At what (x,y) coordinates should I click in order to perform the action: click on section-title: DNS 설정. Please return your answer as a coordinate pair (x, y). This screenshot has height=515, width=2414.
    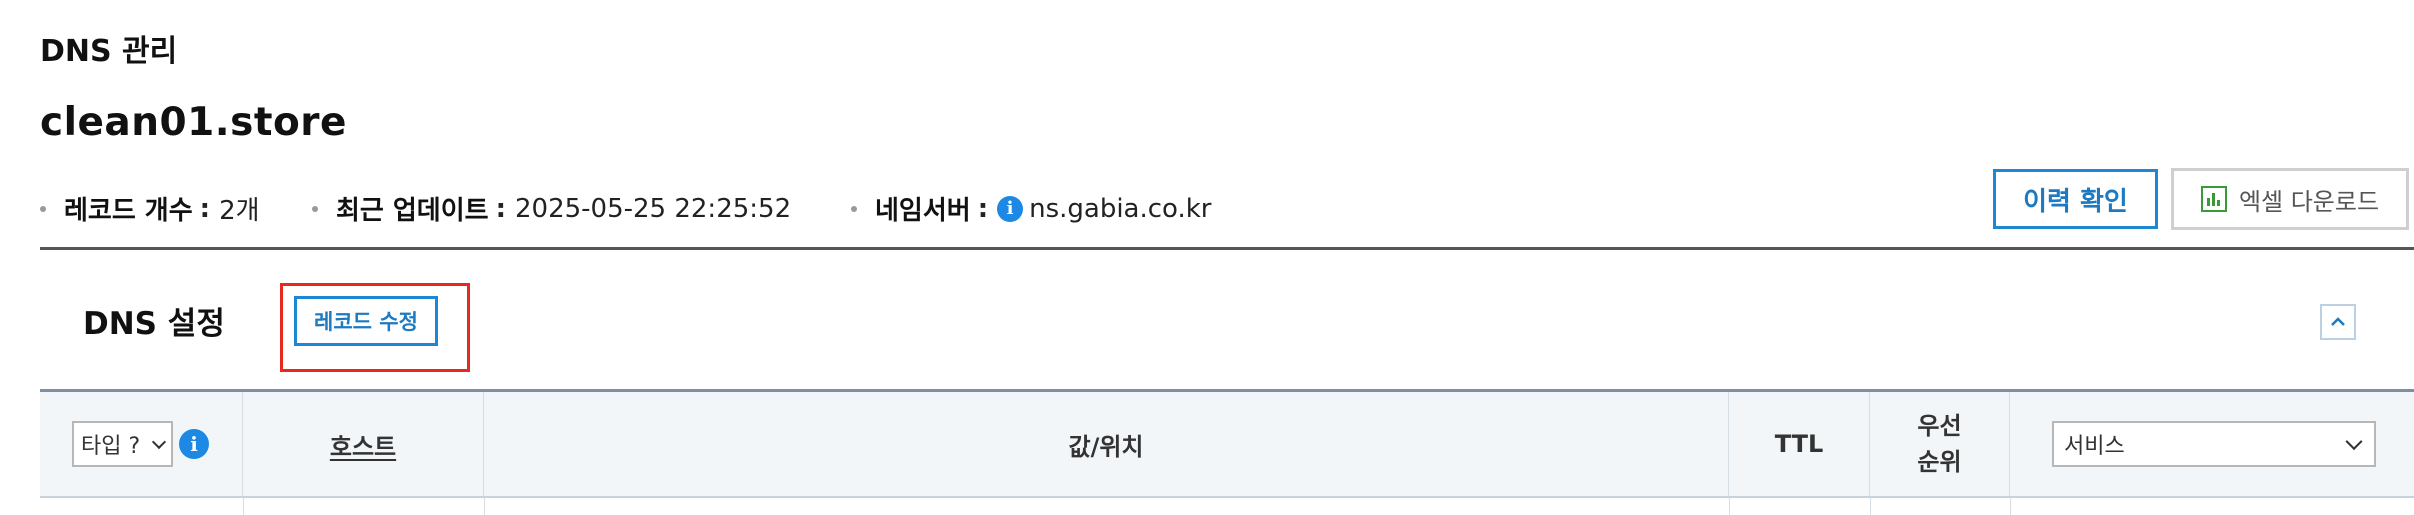
    Looking at the image, I should click on (154, 324).